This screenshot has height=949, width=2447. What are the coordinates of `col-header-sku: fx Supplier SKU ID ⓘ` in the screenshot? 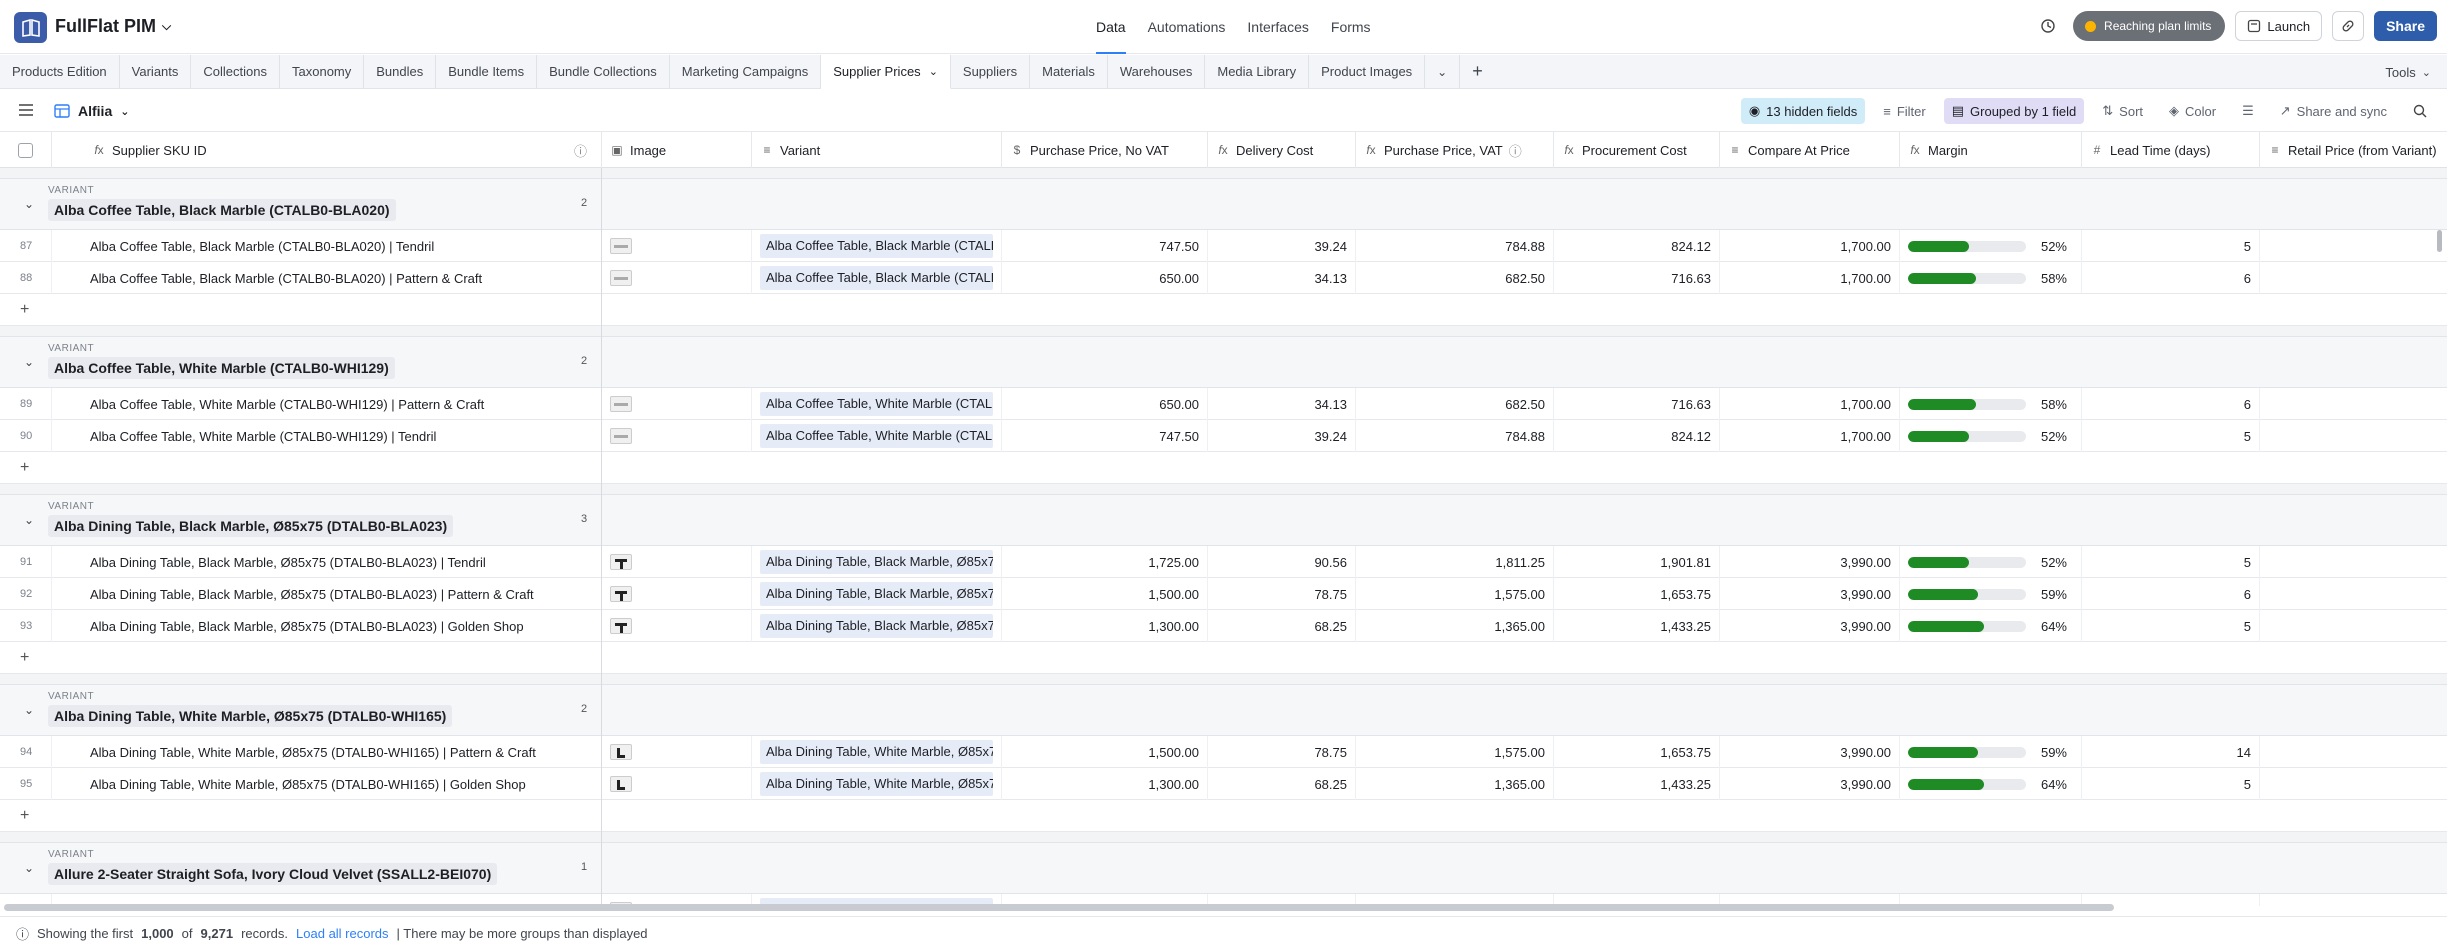 It's located at (343, 150).